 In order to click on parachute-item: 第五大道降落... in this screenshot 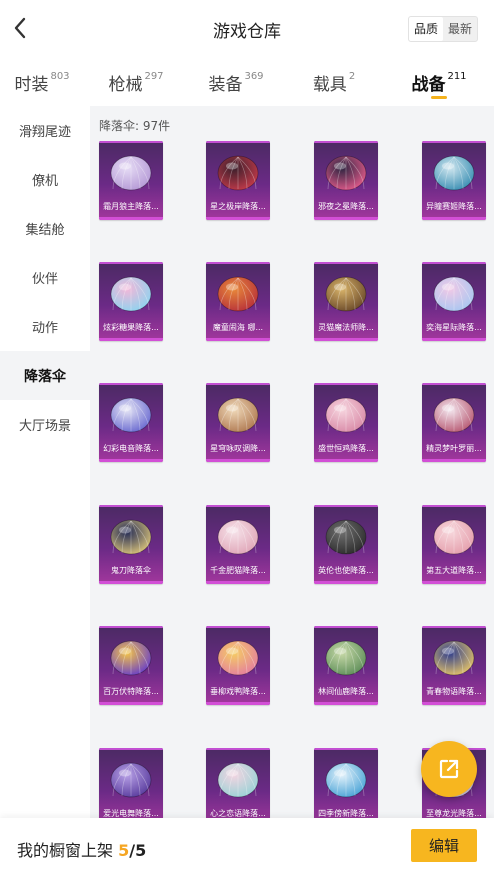, I will do `click(454, 544)`.